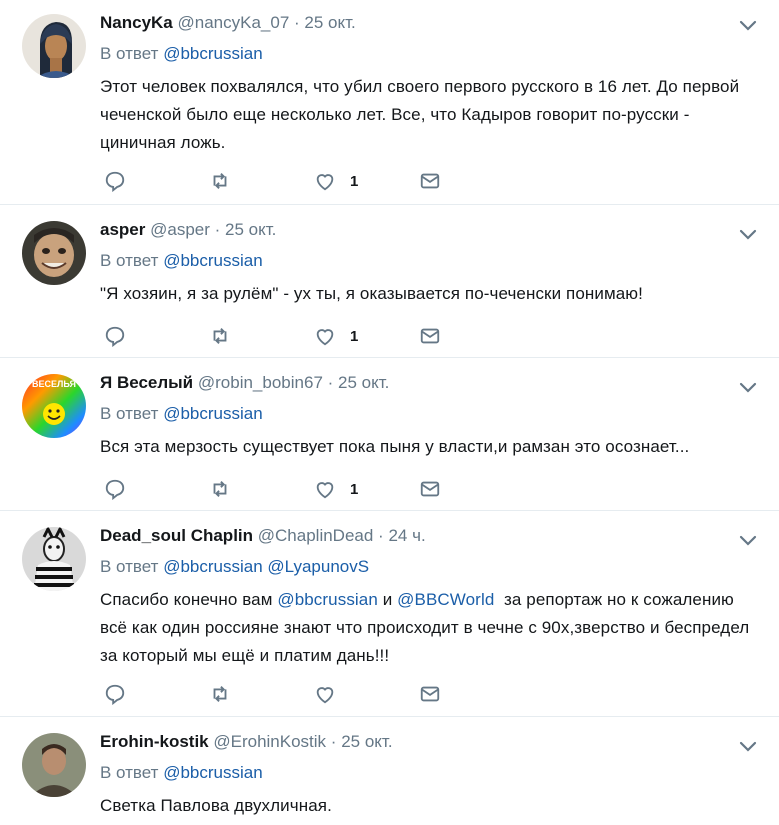 This screenshot has width=779, height=825. I want to click on avatar-rainbow-smiley-icon: ВЕСЕЛЬЯ, so click(54, 406).